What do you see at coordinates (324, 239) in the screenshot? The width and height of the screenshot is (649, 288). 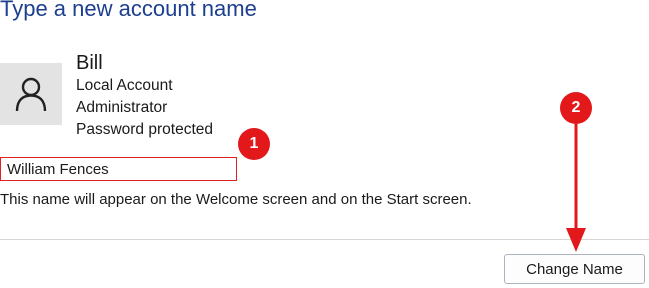 I see `divider` at bounding box center [324, 239].